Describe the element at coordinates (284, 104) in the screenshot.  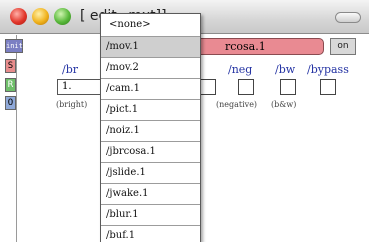
I see `caption-bw: (b&w)` at that location.